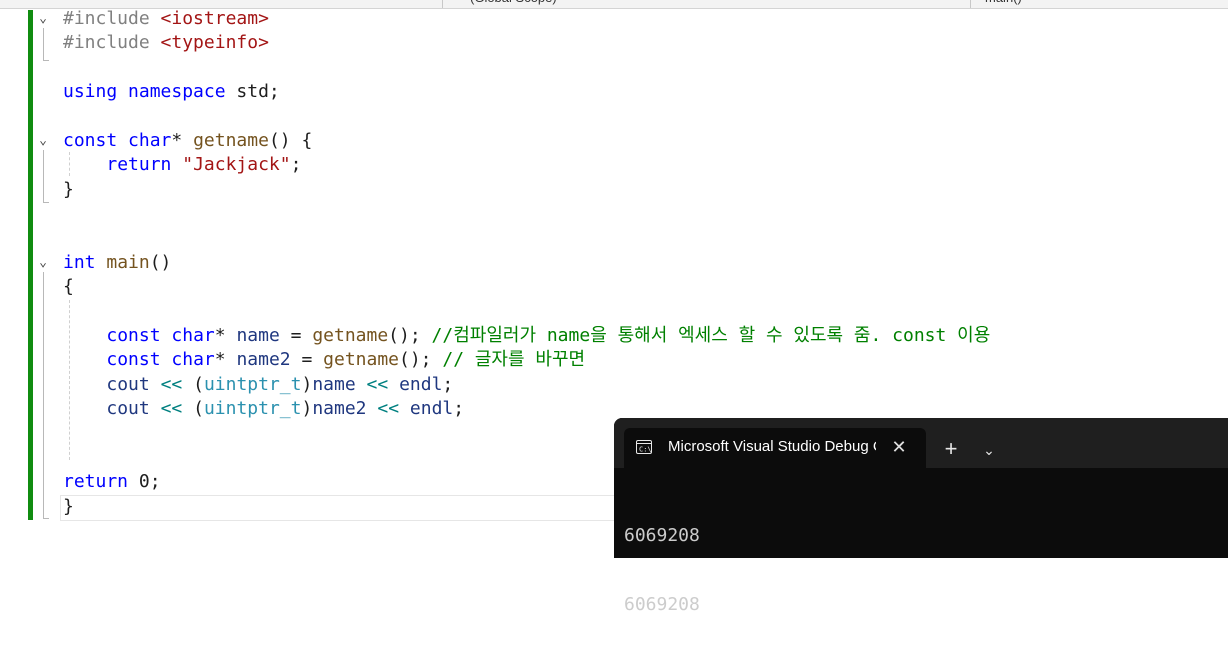  I want to click on code-token: 0;, so click(144, 482).